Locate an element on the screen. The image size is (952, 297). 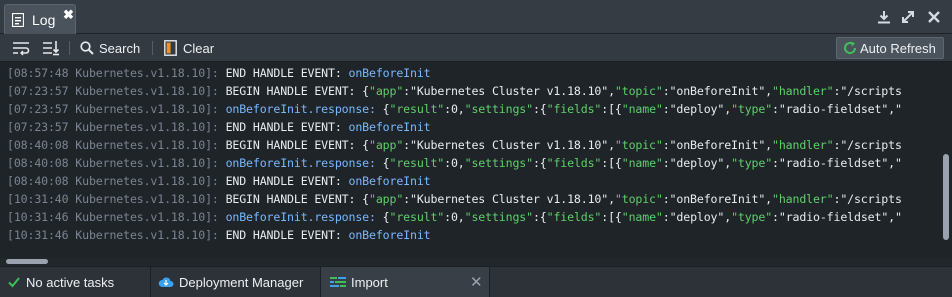
clear-icon is located at coordinates (170, 48).